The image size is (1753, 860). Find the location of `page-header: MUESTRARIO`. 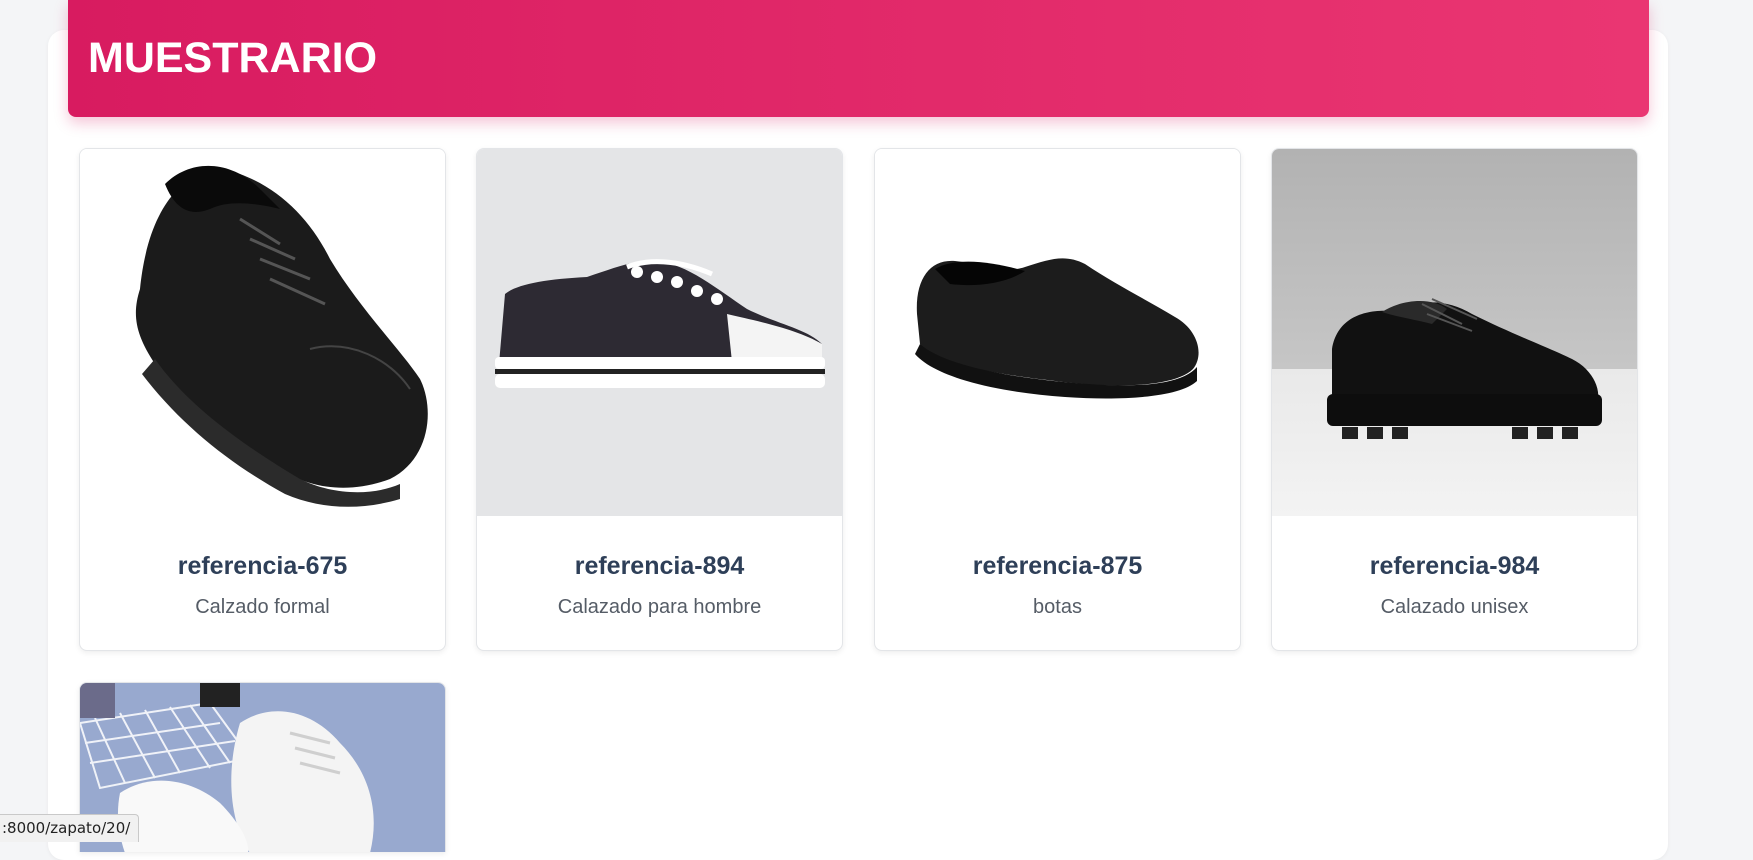

page-header: MUESTRARIO is located at coordinates (858, 58).